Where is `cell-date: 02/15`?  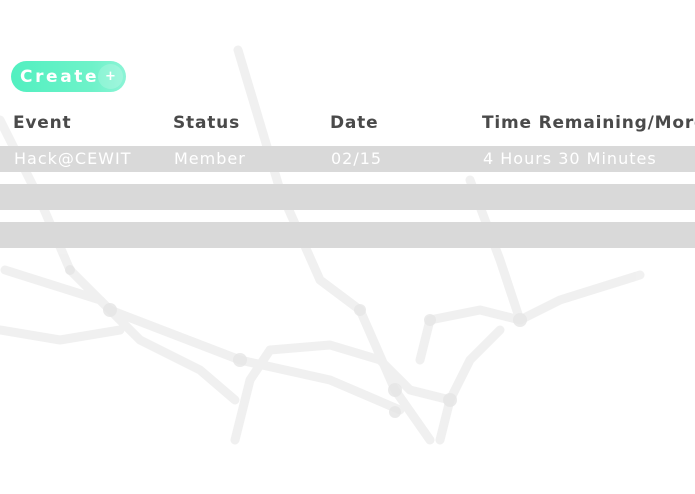 cell-date: 02/15 is located at coordinates (357, 158).